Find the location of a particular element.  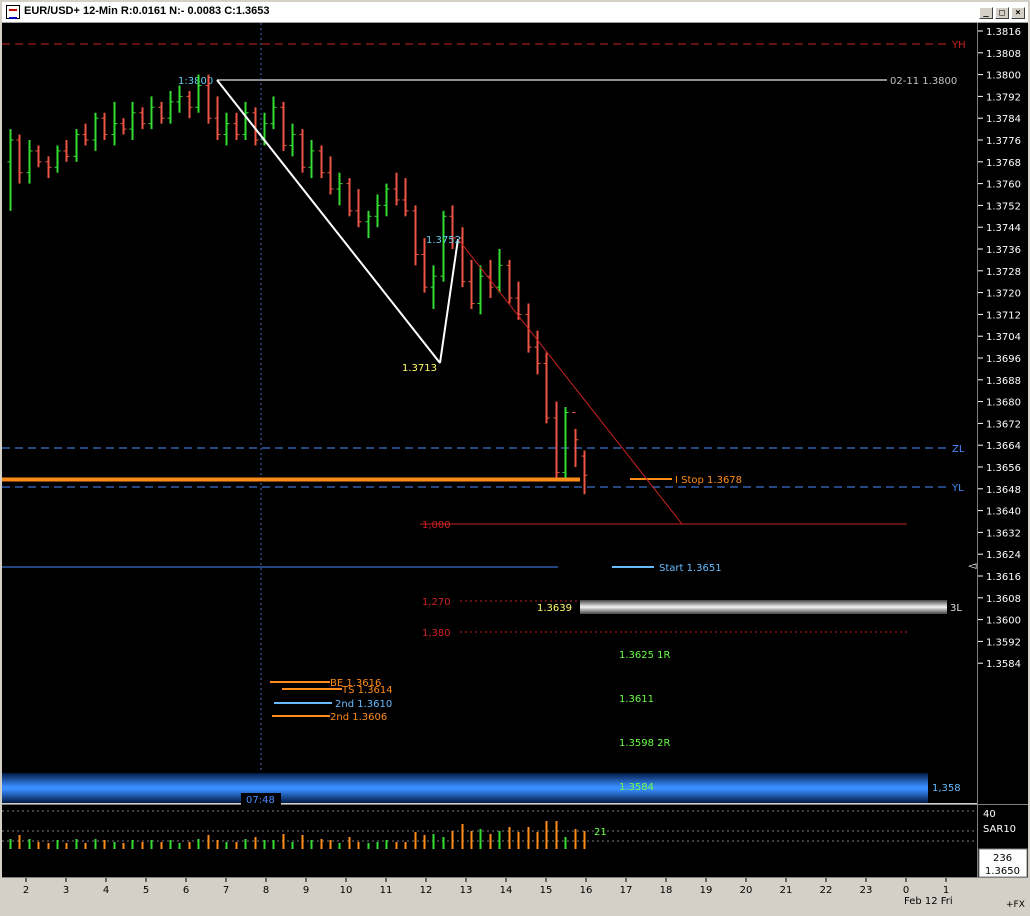

y-tick-label: 1.3800 is located at coordinates (1003, 76).